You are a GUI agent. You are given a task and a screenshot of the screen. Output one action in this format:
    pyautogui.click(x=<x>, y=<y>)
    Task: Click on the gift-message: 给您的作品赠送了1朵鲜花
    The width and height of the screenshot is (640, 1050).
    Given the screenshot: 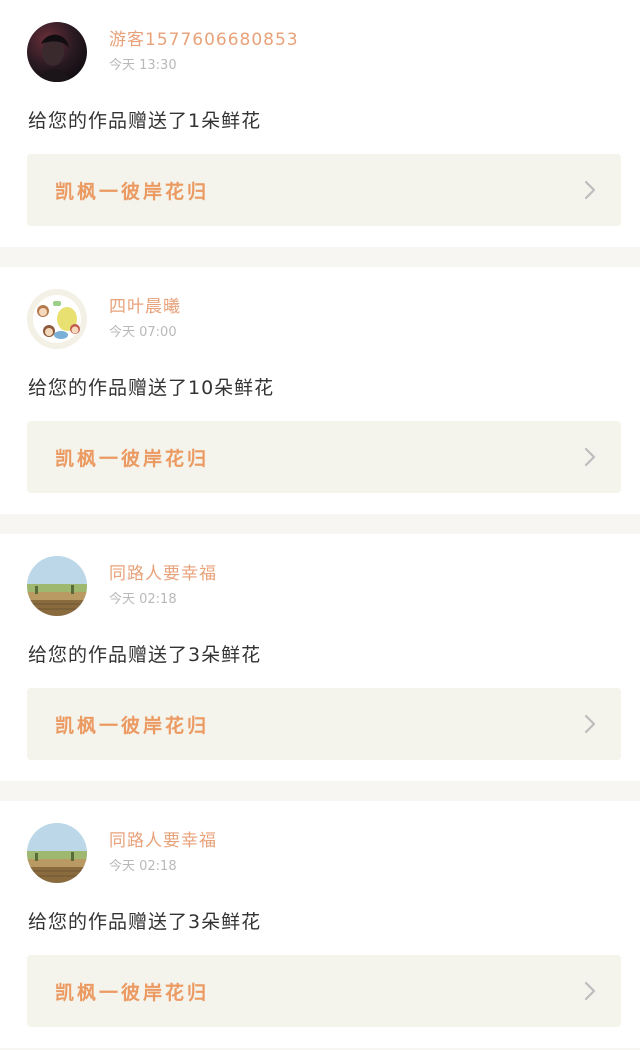 What is the action you would take?
    pyautogui.click(x=145, y=121)
    